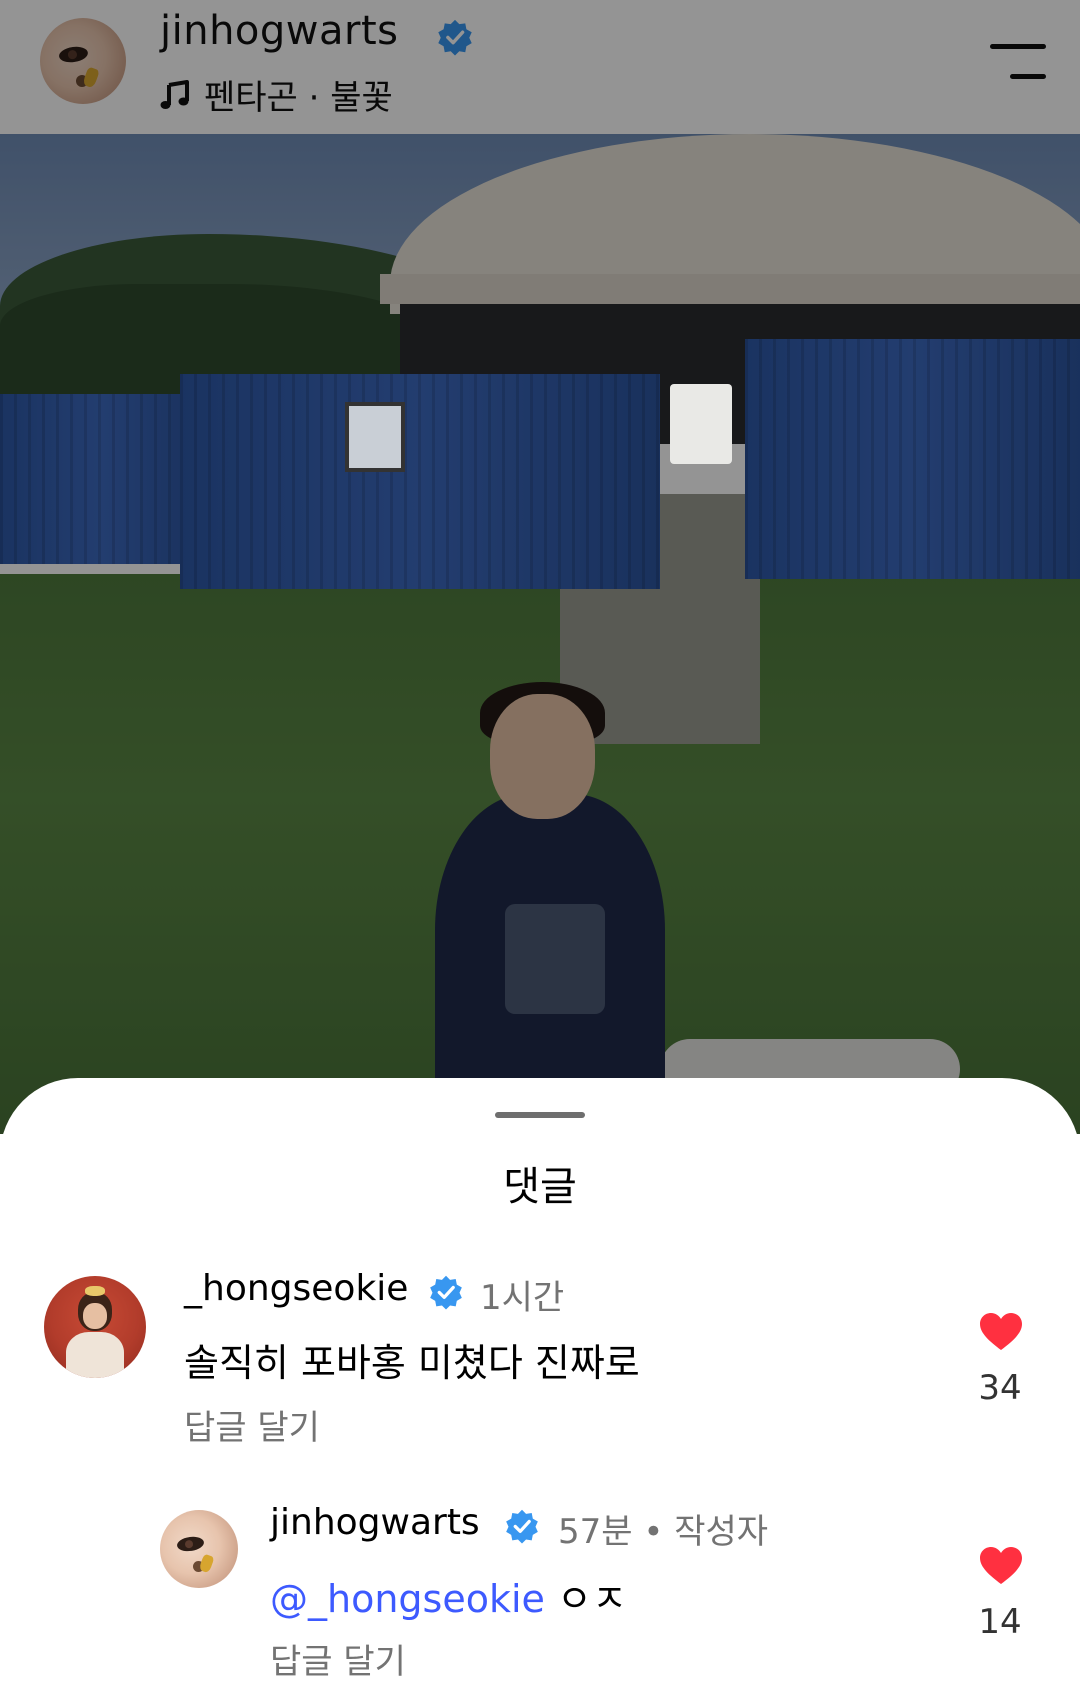 This screenshot has height=1693, width=1080. I want to click on comment-time: 1시간, so click(522, 1298).